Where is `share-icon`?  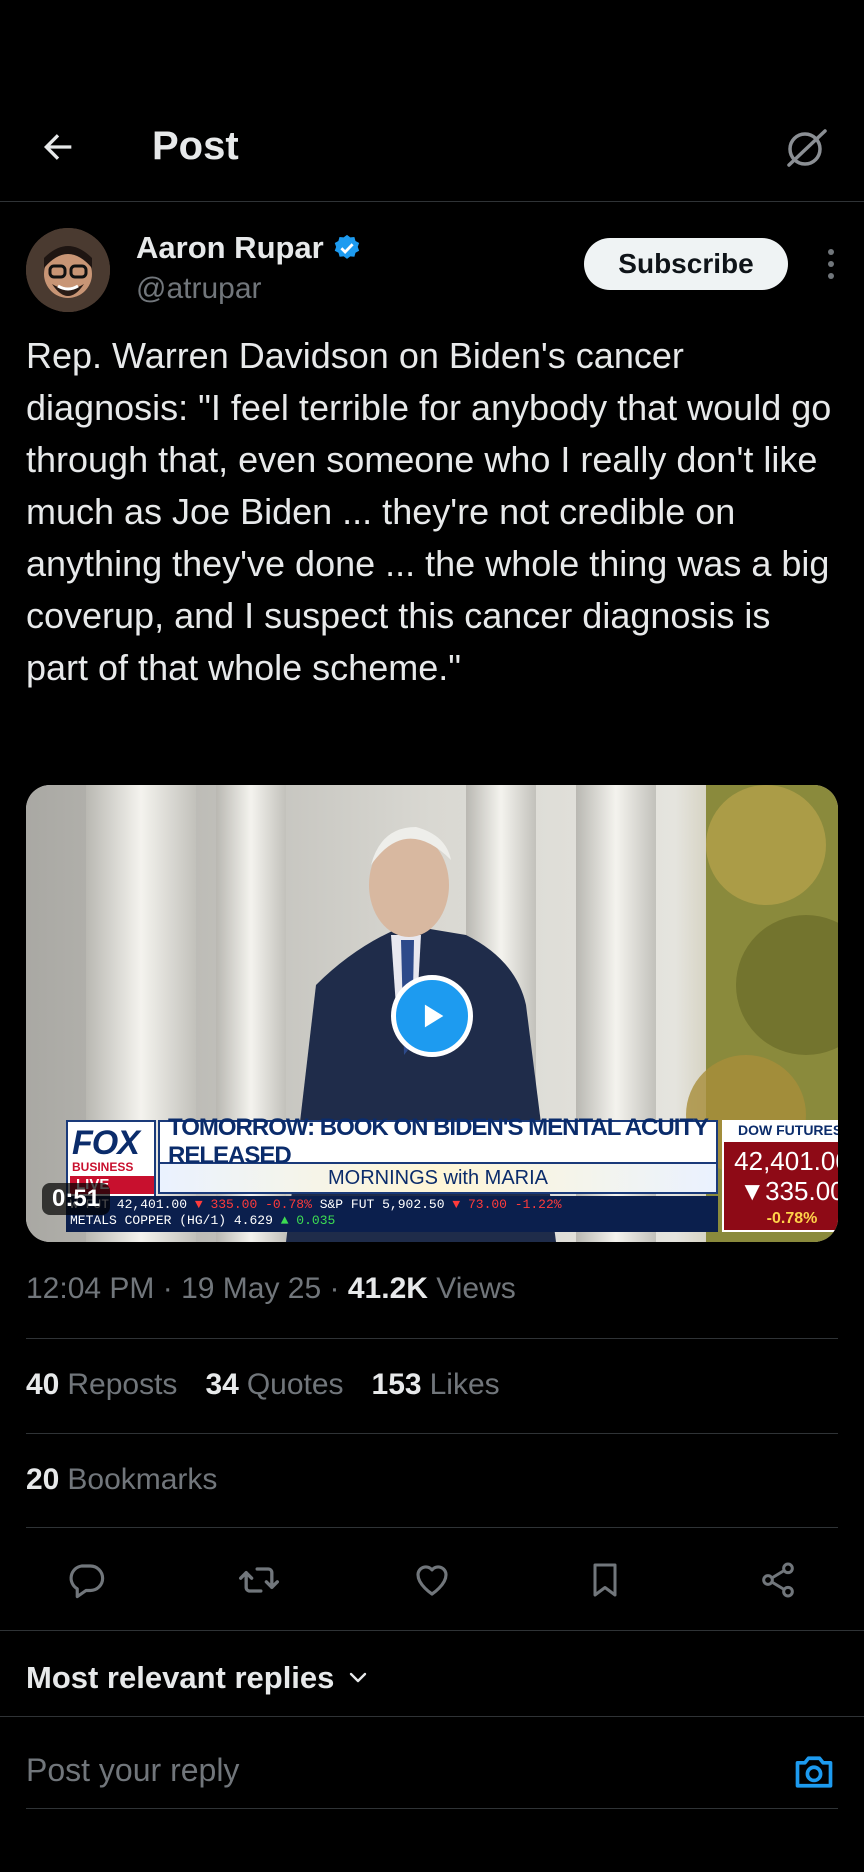
share-icon is located at coordinates (778, 1580).